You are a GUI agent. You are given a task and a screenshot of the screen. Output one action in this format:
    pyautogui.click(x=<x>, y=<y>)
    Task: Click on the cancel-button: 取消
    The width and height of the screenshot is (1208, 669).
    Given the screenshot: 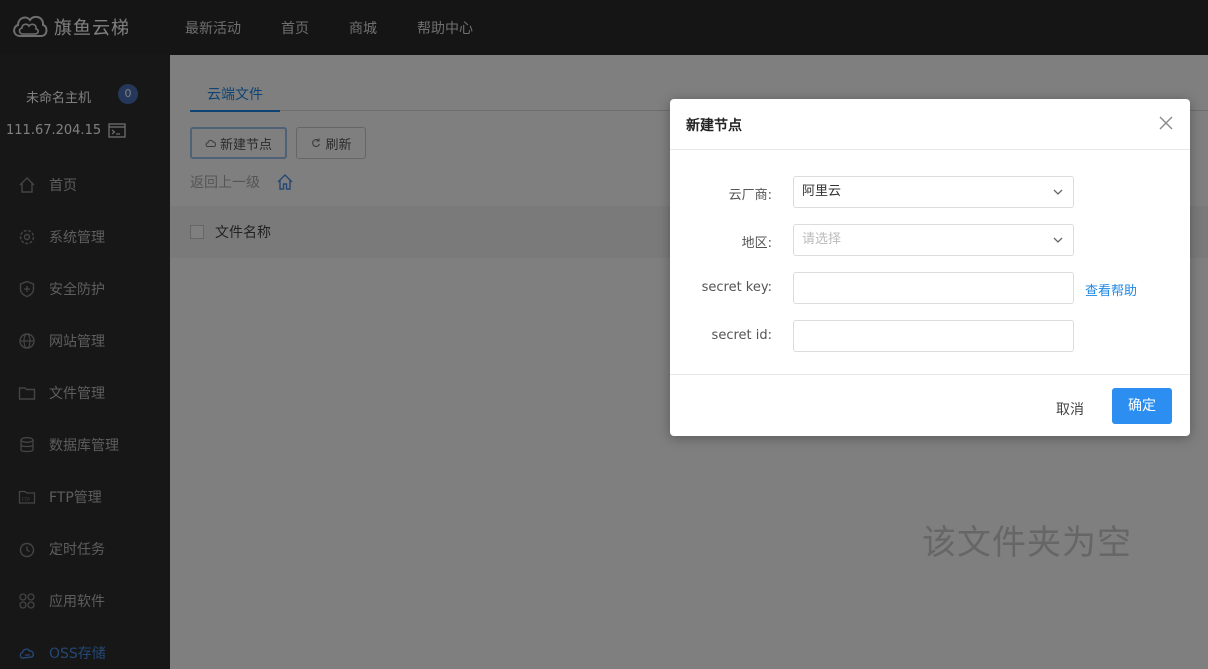 What is the action you would take?
    pyautogui.click(x=1070, y=409)
    